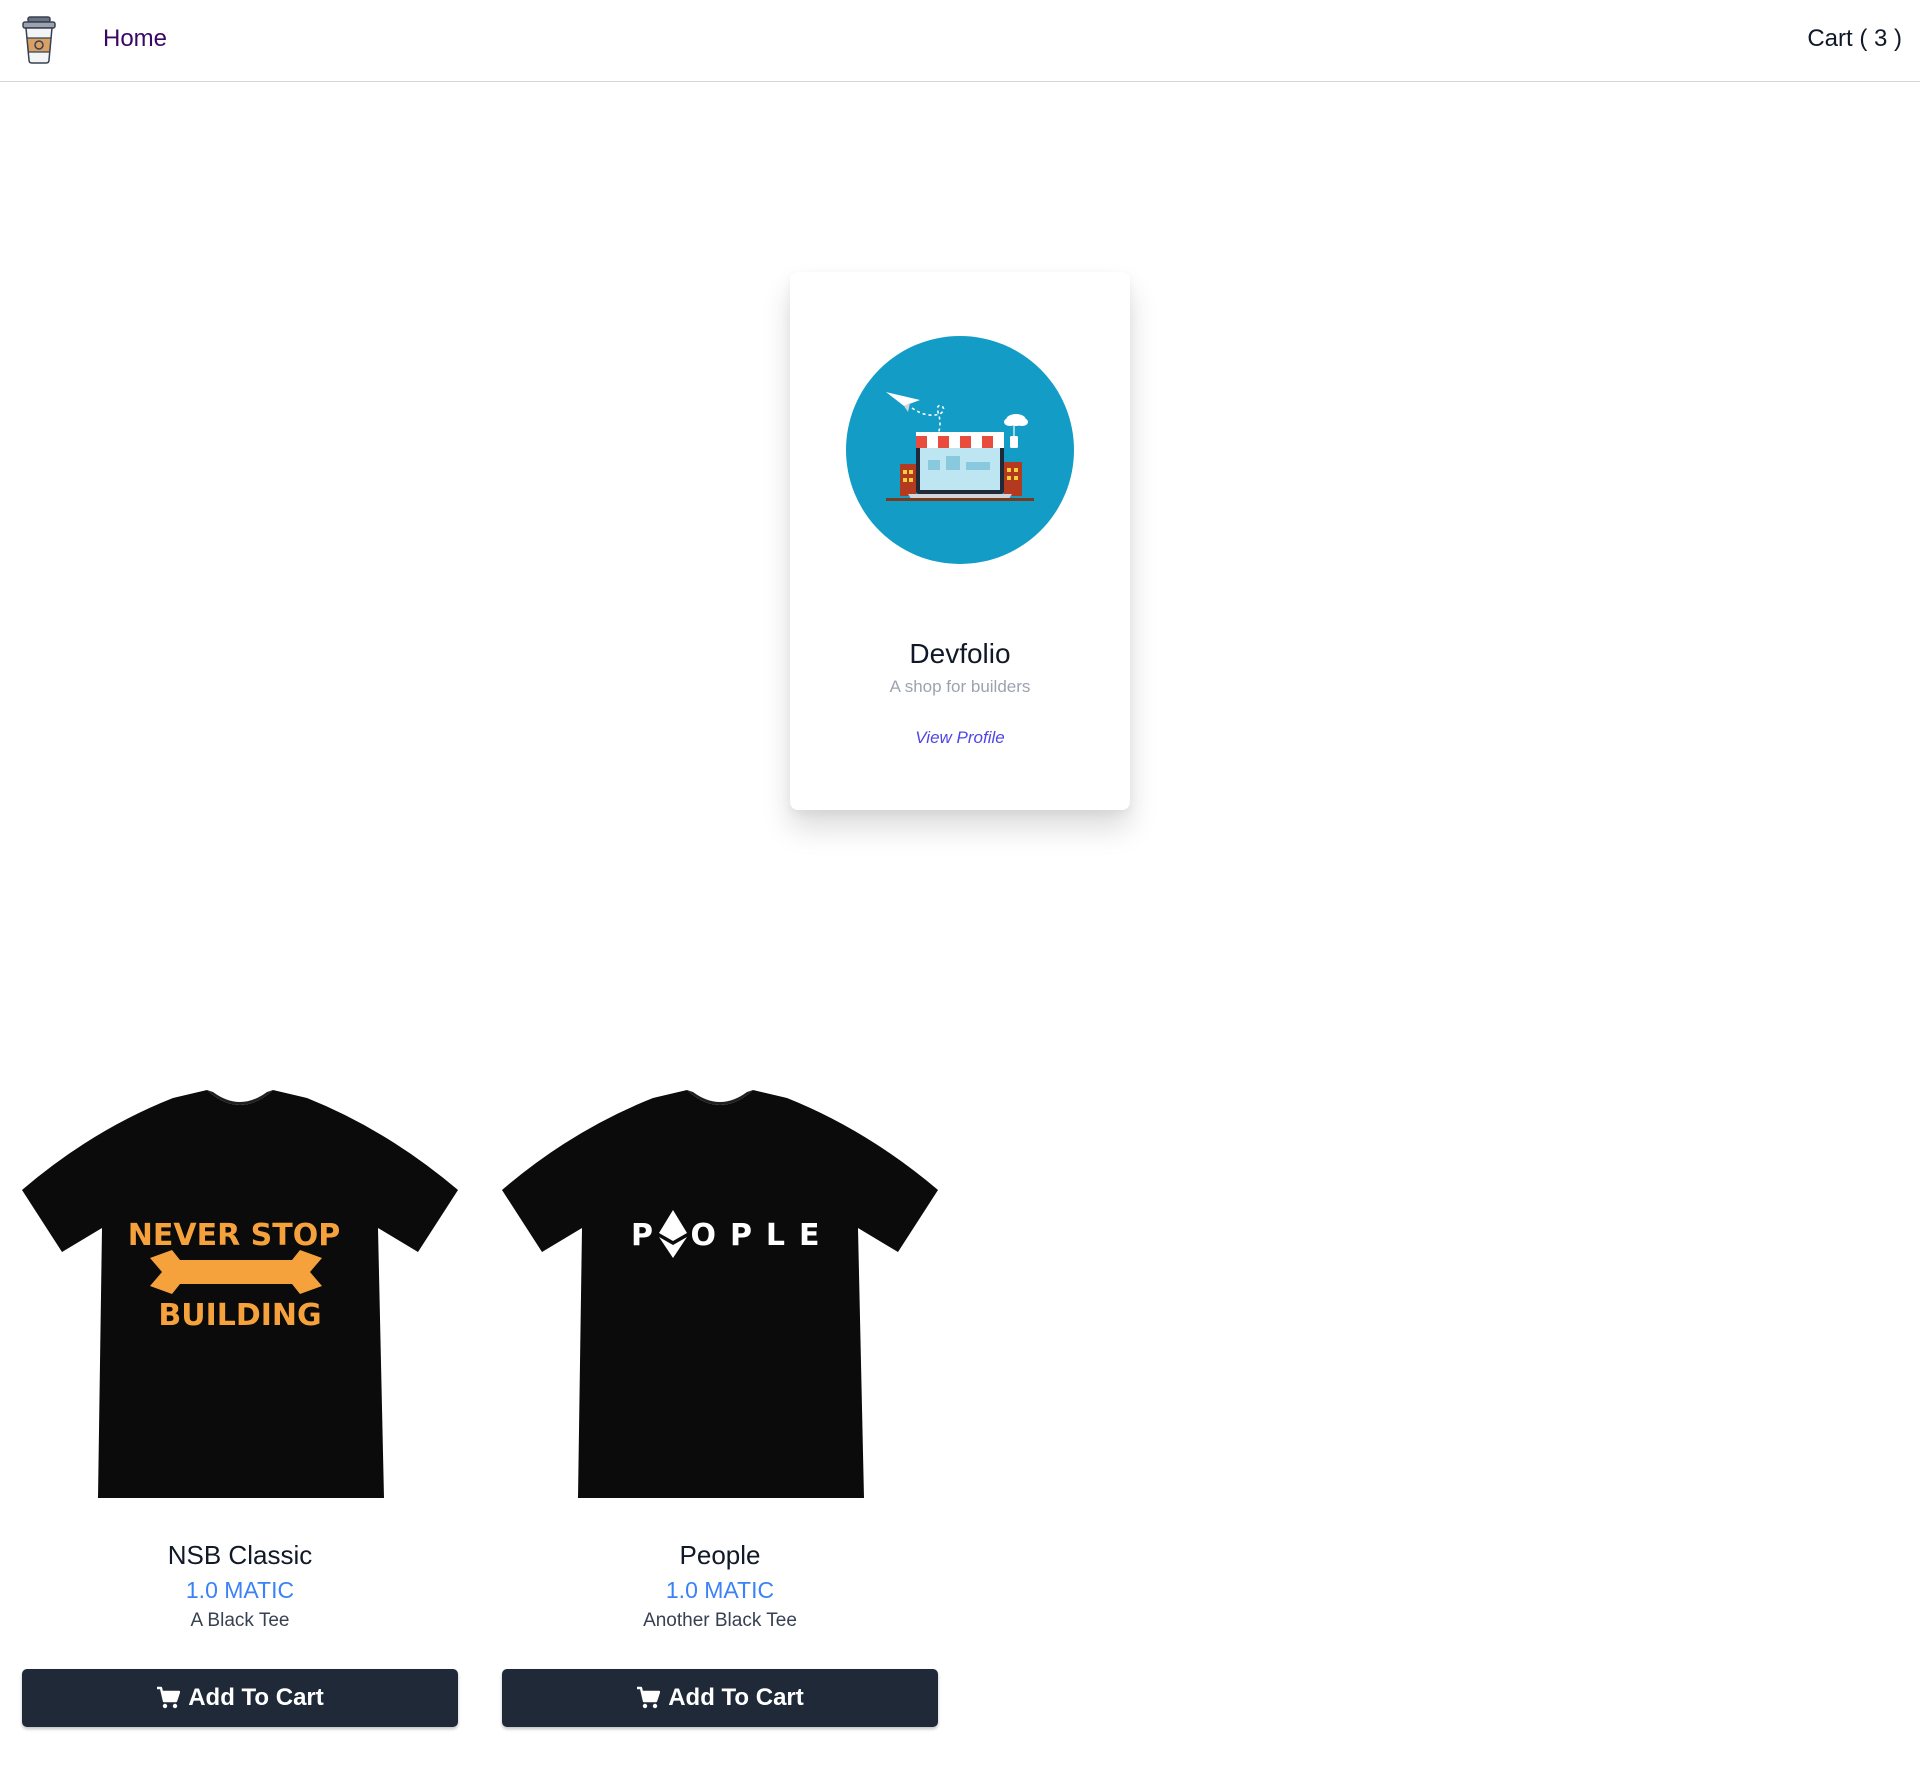  I want to click on tshirt-print-left: P, so click(642, 1235).